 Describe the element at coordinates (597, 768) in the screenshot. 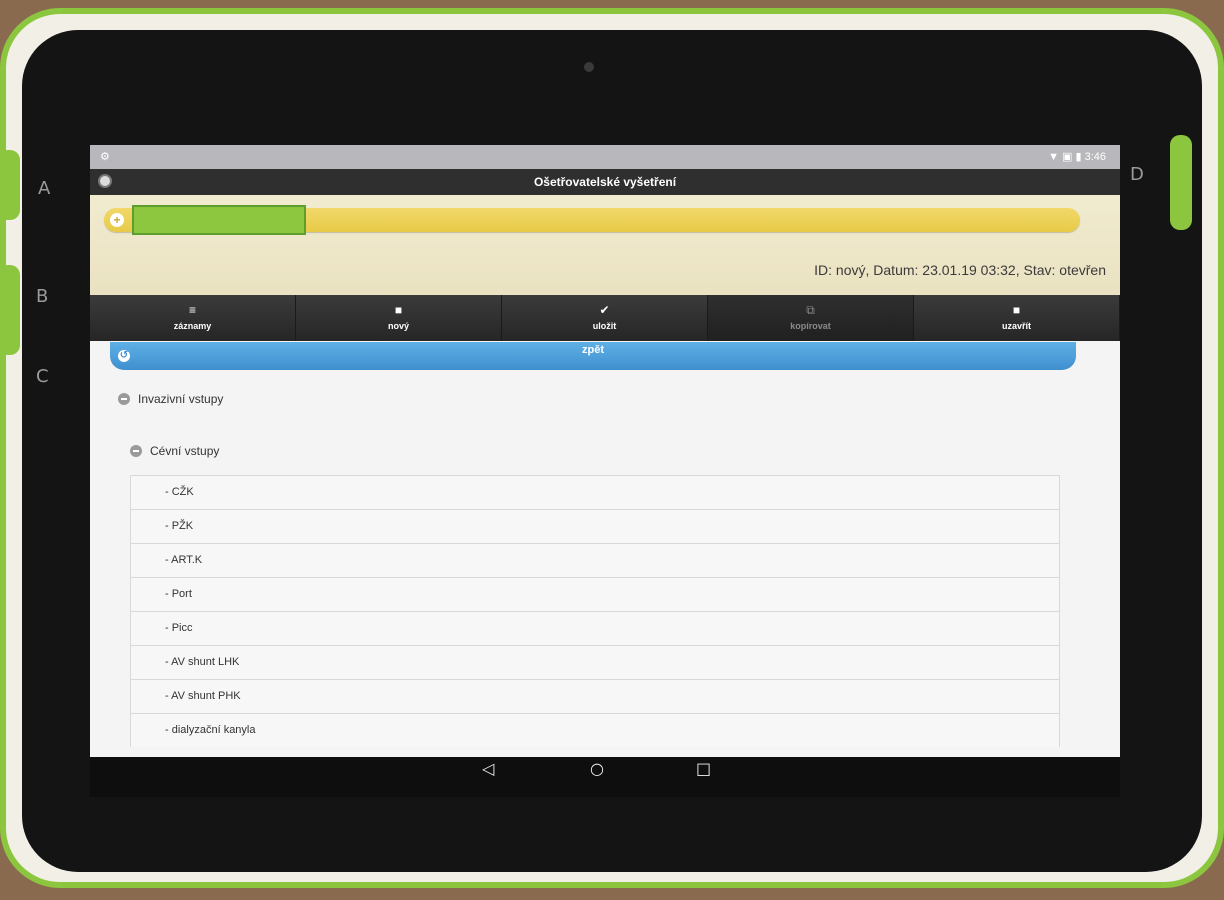

I see `nav-home-icon: ○` at that location.